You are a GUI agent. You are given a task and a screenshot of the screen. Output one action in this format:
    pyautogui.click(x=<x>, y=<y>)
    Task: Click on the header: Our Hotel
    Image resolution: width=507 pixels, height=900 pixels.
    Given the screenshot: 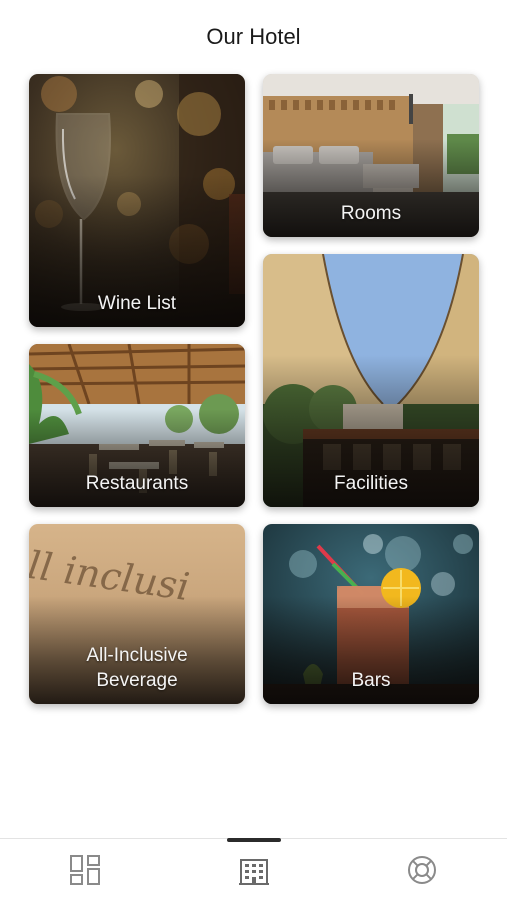 What is the action you would take?
    pyautogui.click(x=253, y=37)
    